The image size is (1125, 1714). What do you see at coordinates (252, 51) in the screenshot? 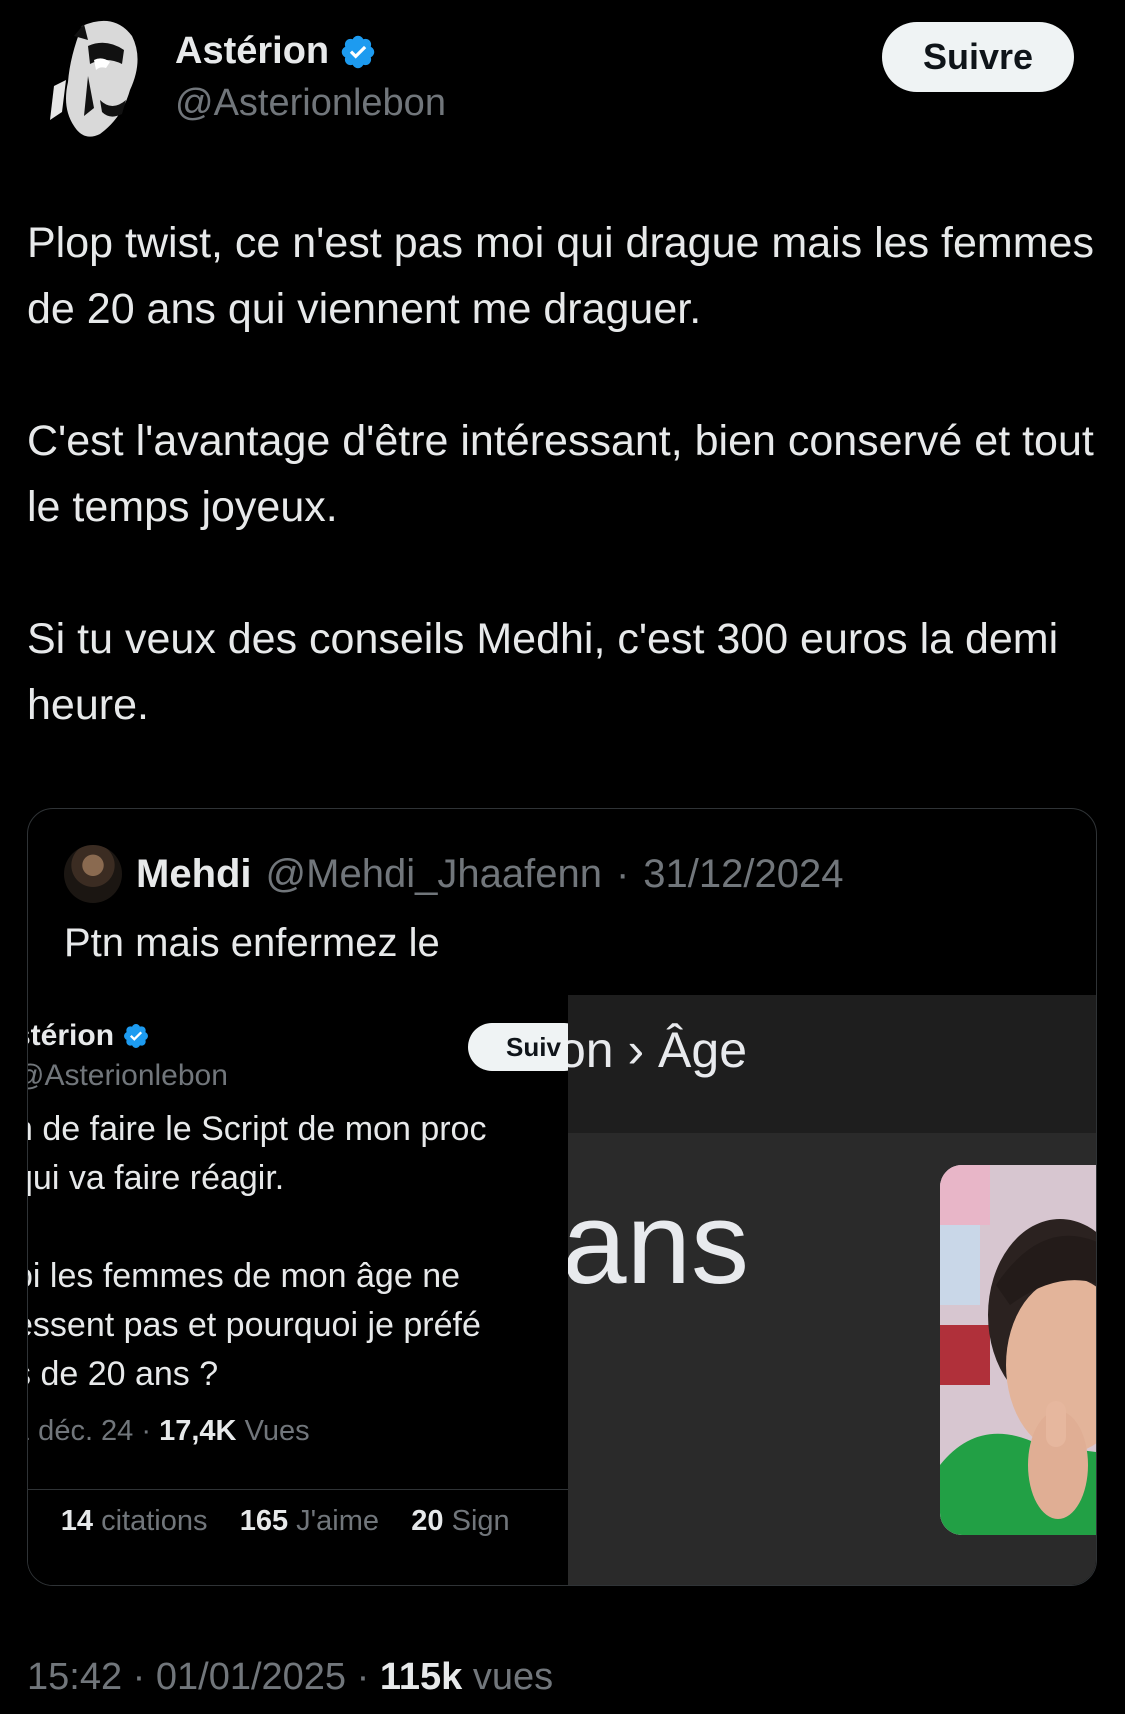
I see `author-name: Astérion` at bounding box center [252, 51].